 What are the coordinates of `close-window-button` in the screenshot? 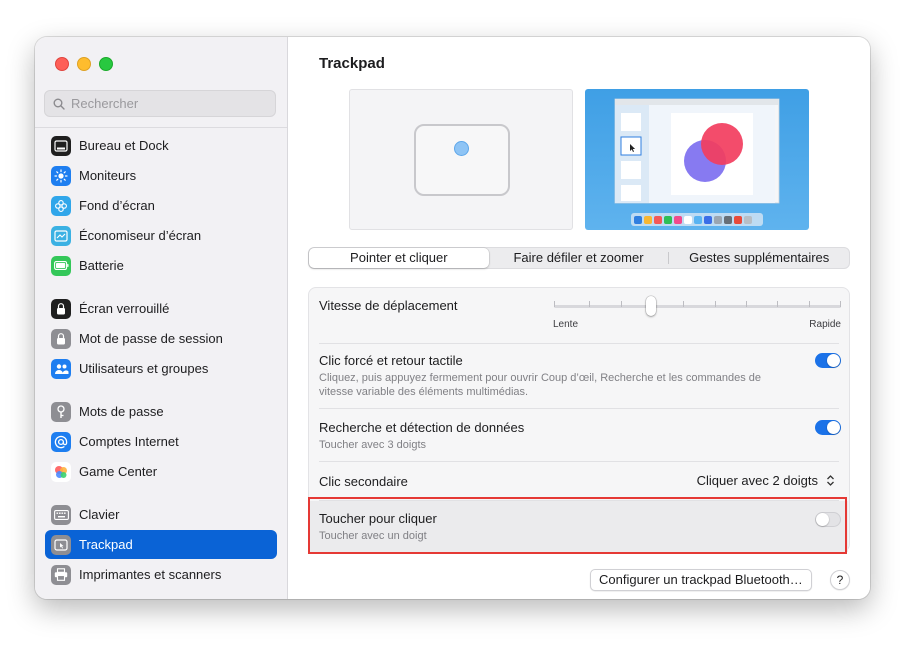 It's located at (62, 64).